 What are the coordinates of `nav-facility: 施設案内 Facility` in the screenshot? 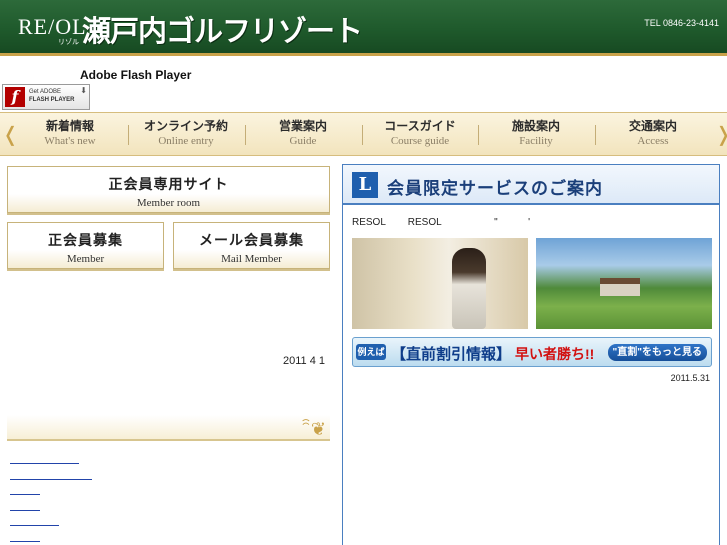 It's located at (536, 135).